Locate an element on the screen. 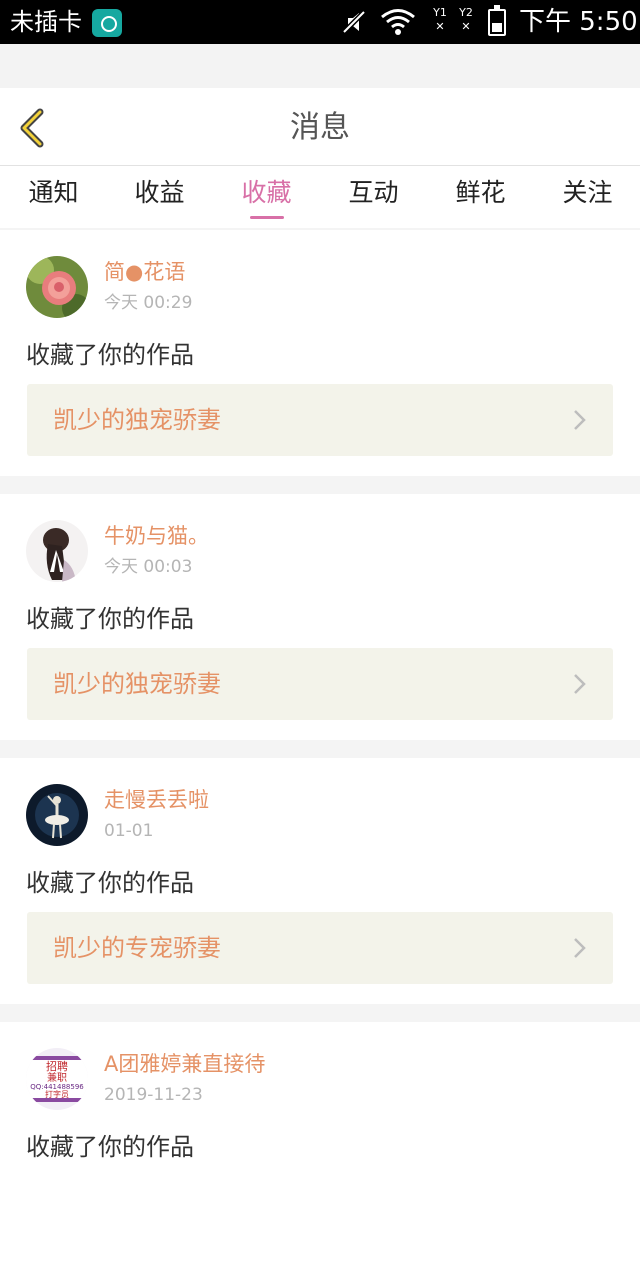  tab-interaction: 互动 is located at coordinates (373, 193).